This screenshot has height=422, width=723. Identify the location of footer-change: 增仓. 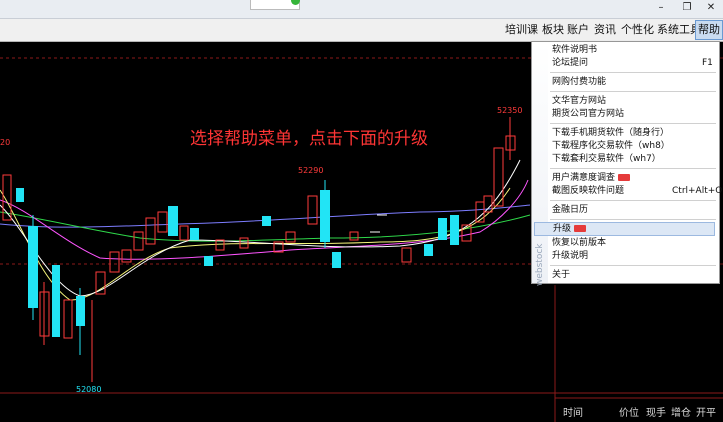
(681, 413).